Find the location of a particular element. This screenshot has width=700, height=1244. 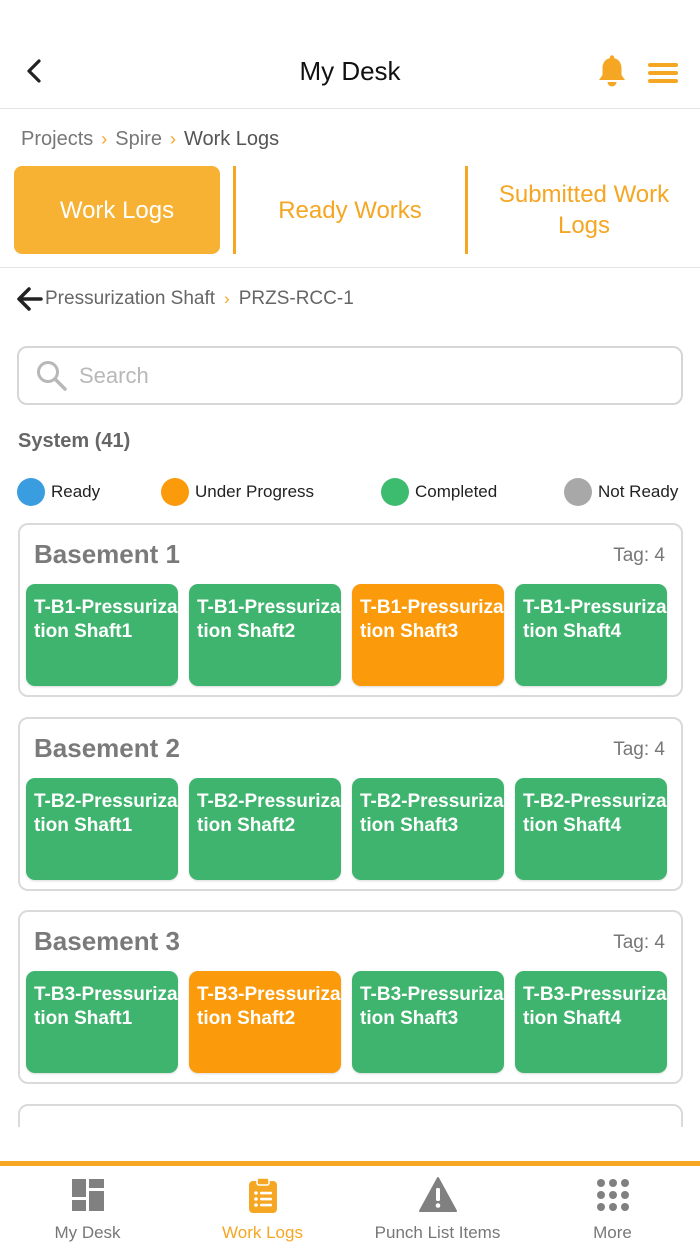

system-tile: T-B2-Pressurization Shaft1 is located at coordinates (102, 829).